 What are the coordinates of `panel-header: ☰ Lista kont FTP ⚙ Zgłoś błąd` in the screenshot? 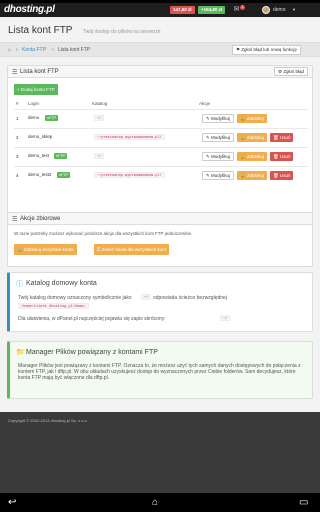 It's located at (160, 72).